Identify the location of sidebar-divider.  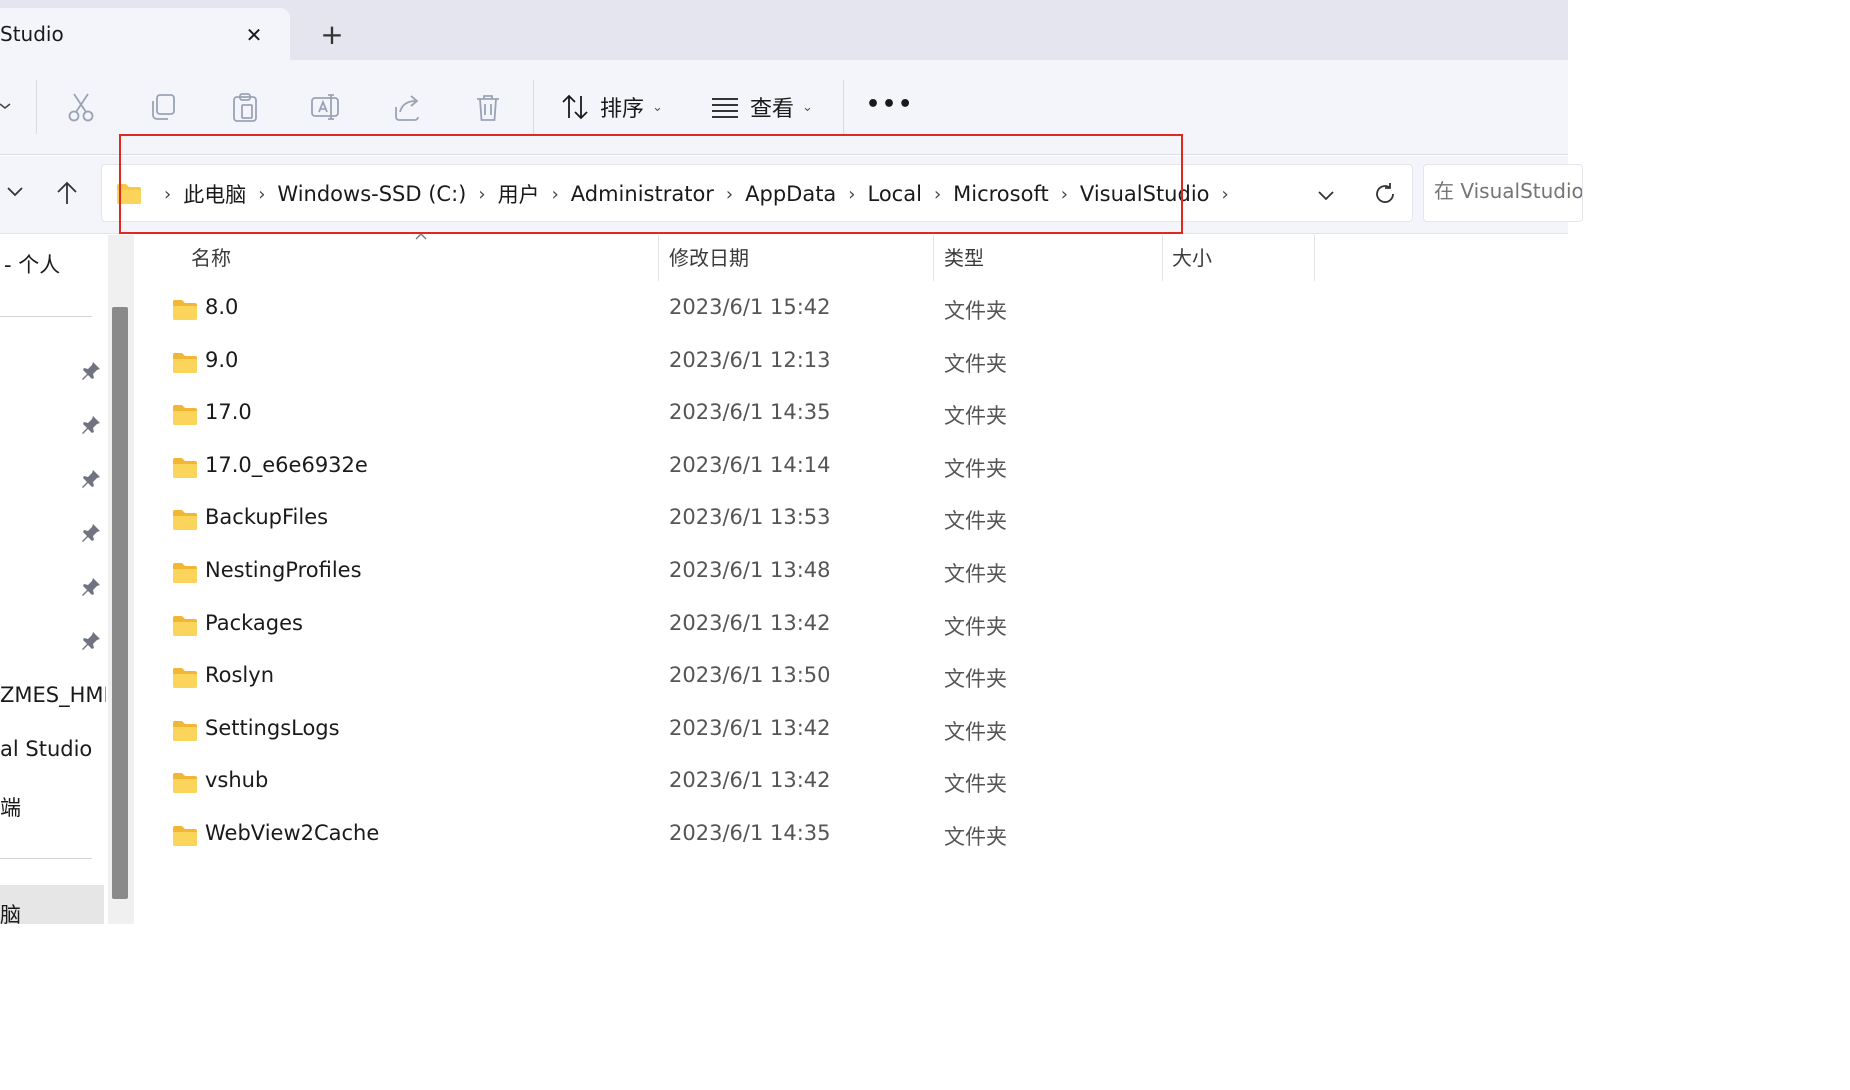
(46, 316).